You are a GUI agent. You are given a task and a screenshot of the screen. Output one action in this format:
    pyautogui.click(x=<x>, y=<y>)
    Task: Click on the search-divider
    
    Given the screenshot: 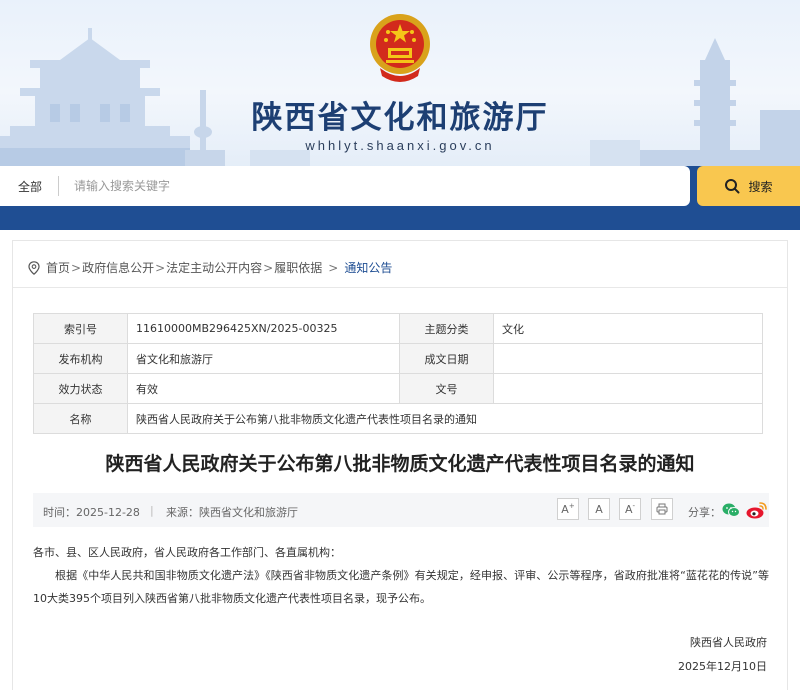 What is the action you would take?
    pyautogui.click(x=58, y=186)
    